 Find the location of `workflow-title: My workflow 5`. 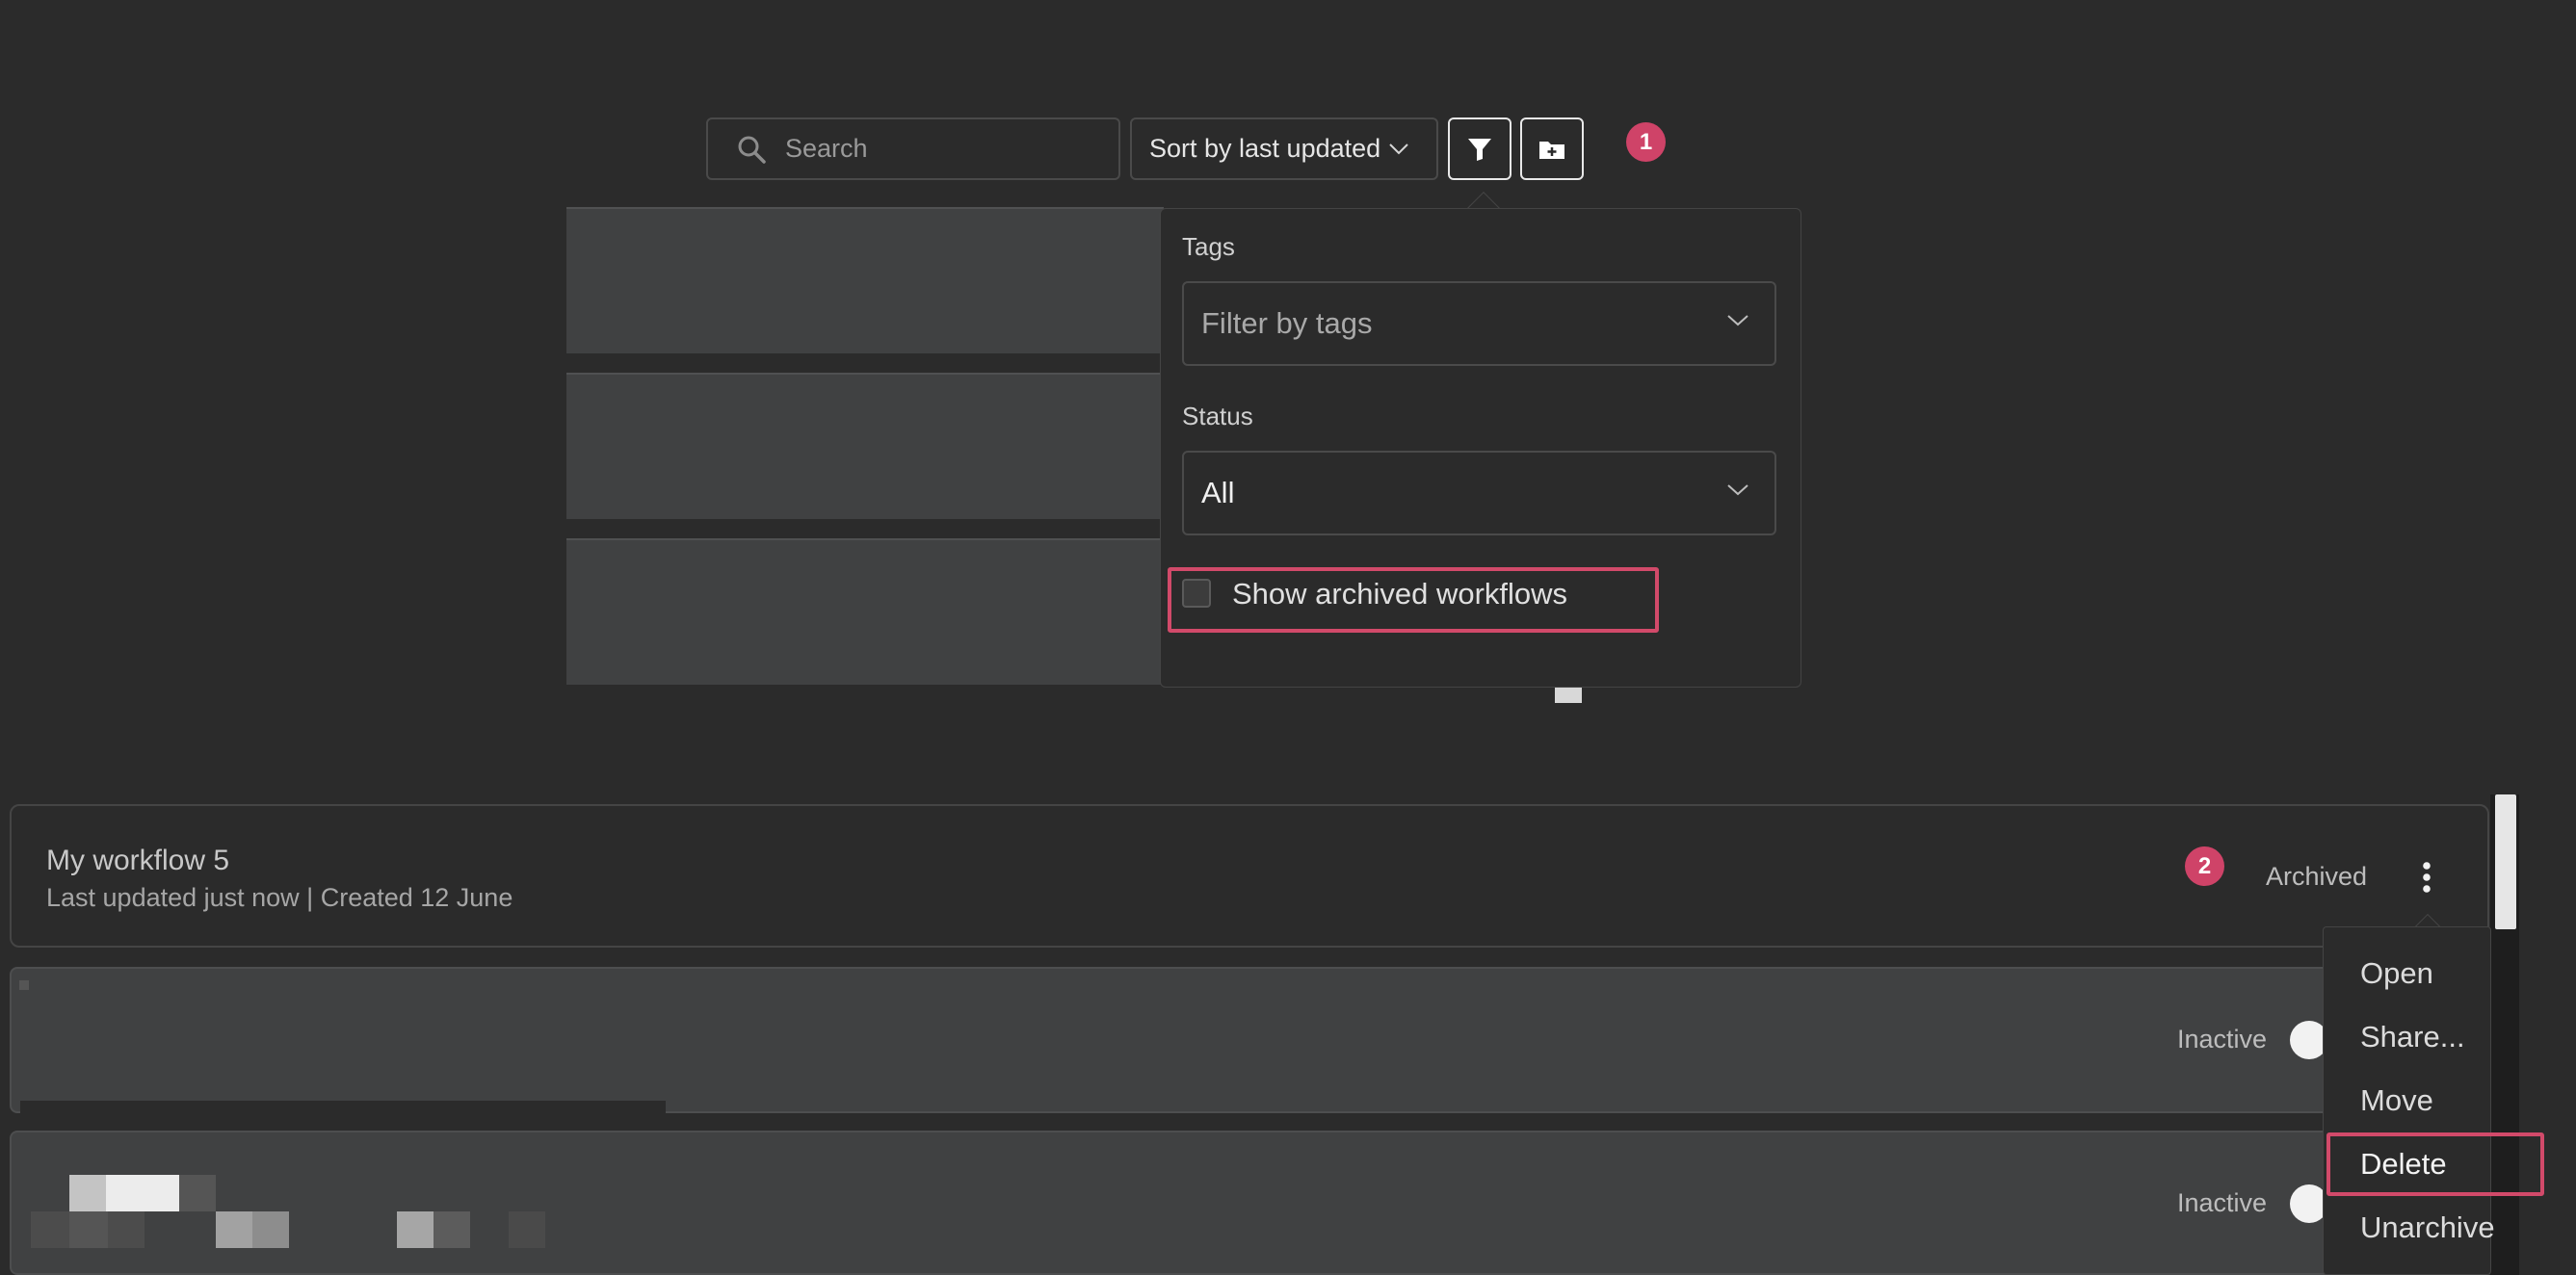

workflow-title: My workflow 5 is located at coordinates (137, 861).